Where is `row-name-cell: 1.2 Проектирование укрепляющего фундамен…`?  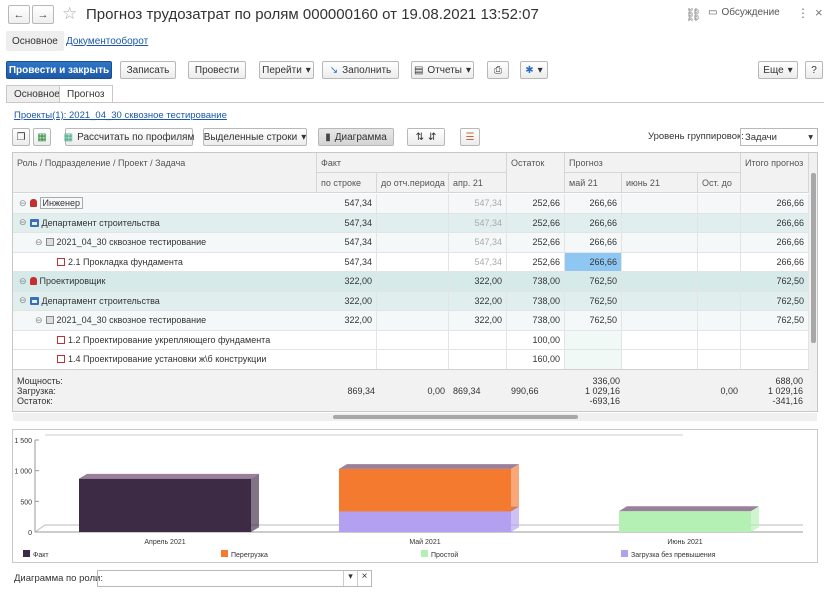 row-name-cell: 1.2 Проектирование укрепляющего фундамен… is located at coordinates (163, 340).